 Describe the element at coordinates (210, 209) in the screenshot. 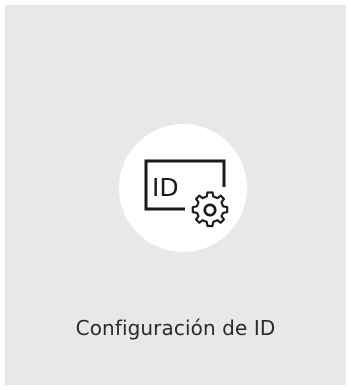

I see `gear-icon` at that location.